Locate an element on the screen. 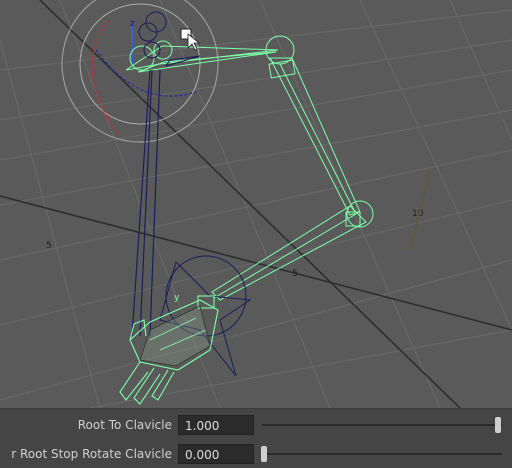 The image size is (512, 468). axis-y-label: y is located at coordinates (177, 298).